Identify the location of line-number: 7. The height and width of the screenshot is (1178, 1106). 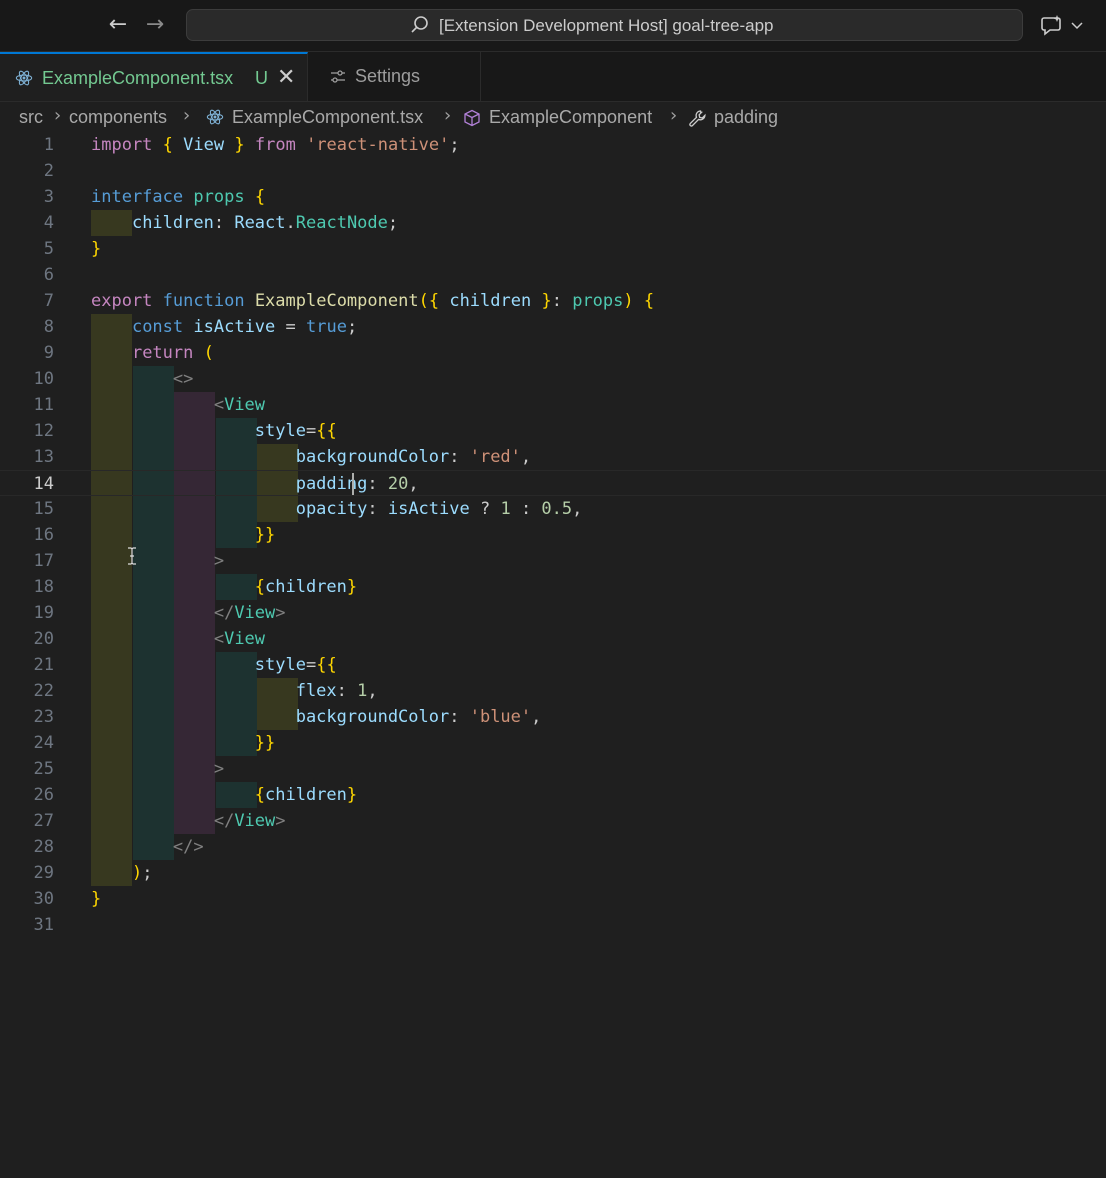
(48, 301).